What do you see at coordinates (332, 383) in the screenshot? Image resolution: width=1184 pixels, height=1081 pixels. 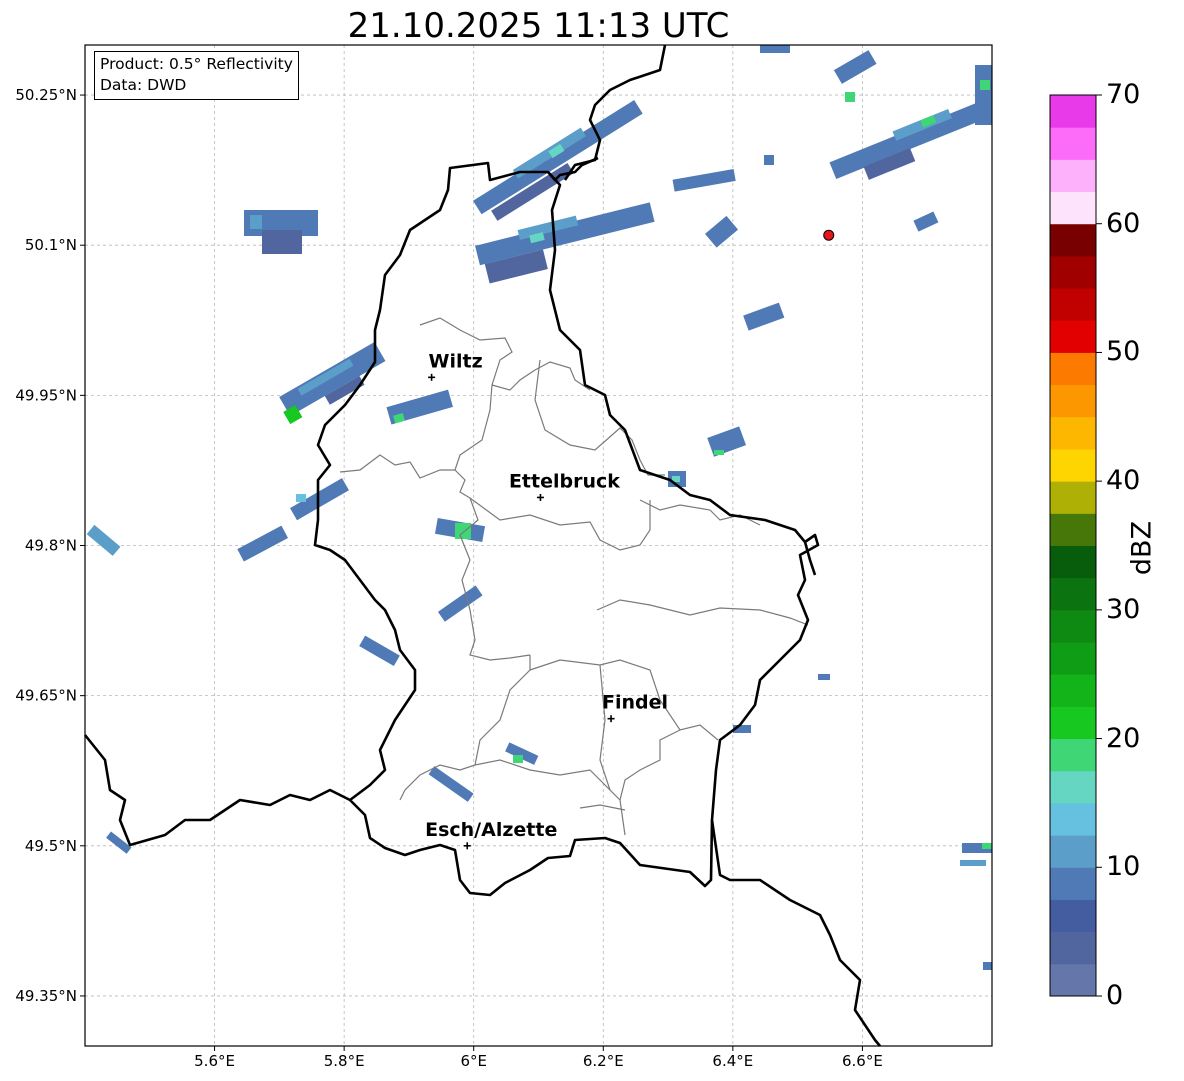 I see `echo-band-west-wiltz` at bounding box center [332, 383].